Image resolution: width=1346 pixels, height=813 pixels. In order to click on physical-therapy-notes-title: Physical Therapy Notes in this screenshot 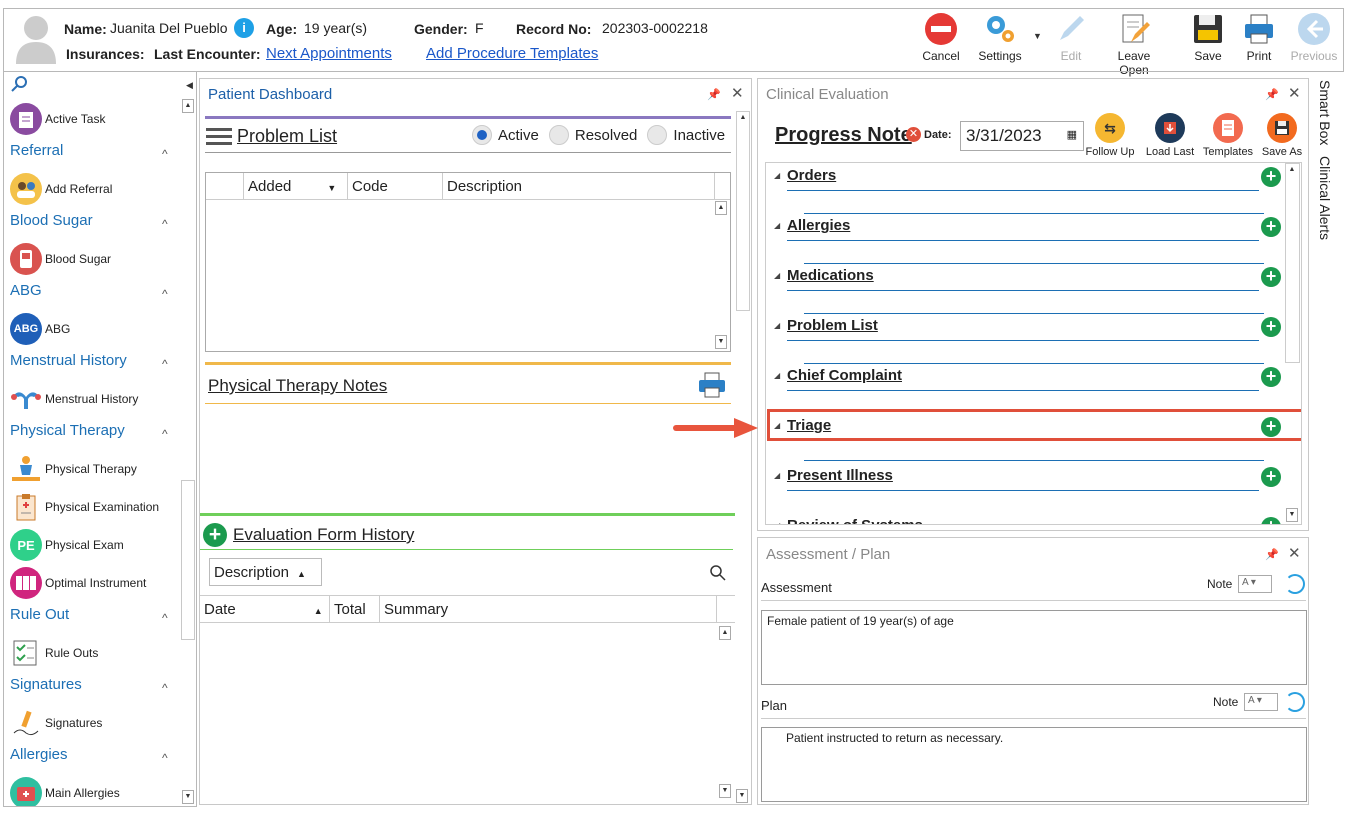, I will do `click(297, 386)`.